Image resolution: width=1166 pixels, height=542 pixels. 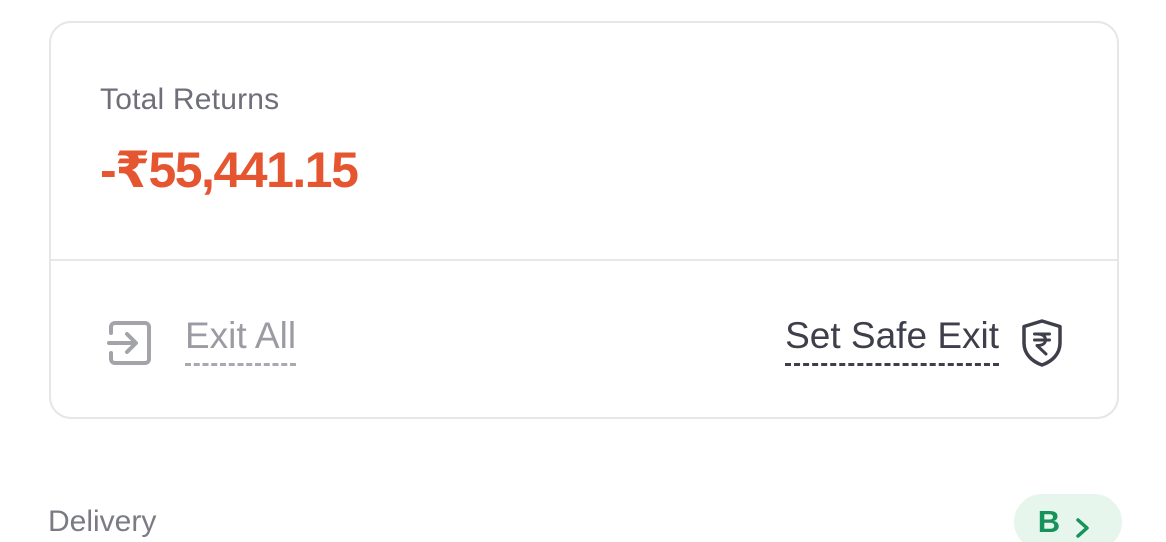 I want to click on delivery-b-badge: B, so click(x=1068, y=518).